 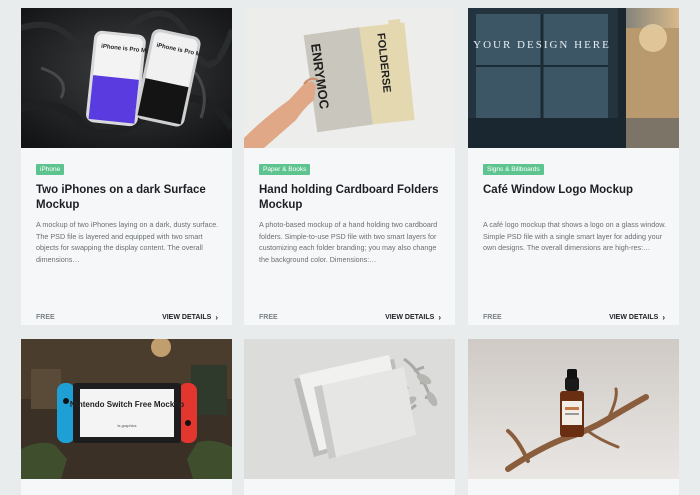 What do you see at coordinates (513, 169) in the screenshot?
I see `category-badge: Signs & Billboards` at bounding box center [513, 169].